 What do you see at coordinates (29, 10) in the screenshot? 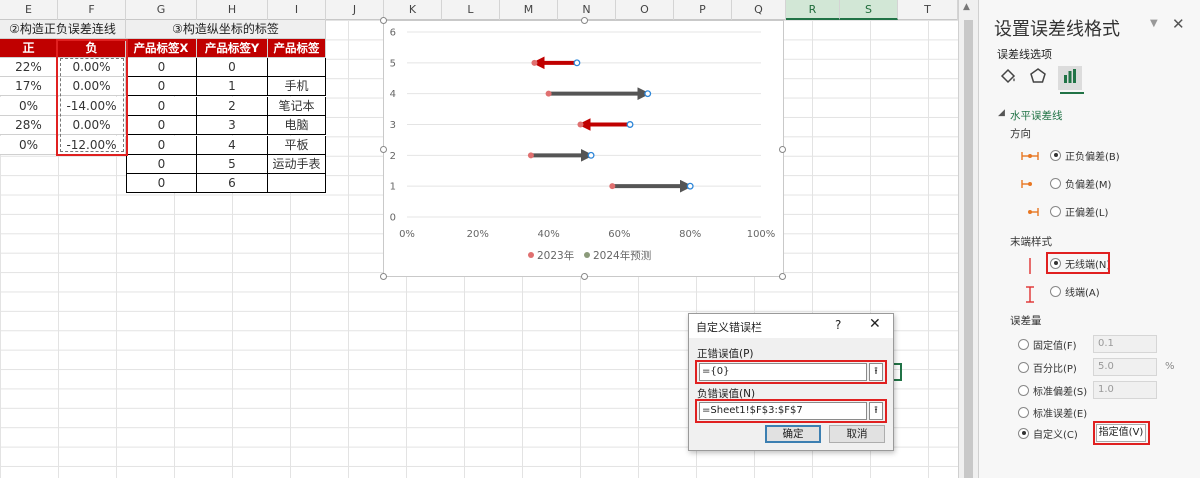
I see `column-header-e: E` at bounding box center [29, 10].